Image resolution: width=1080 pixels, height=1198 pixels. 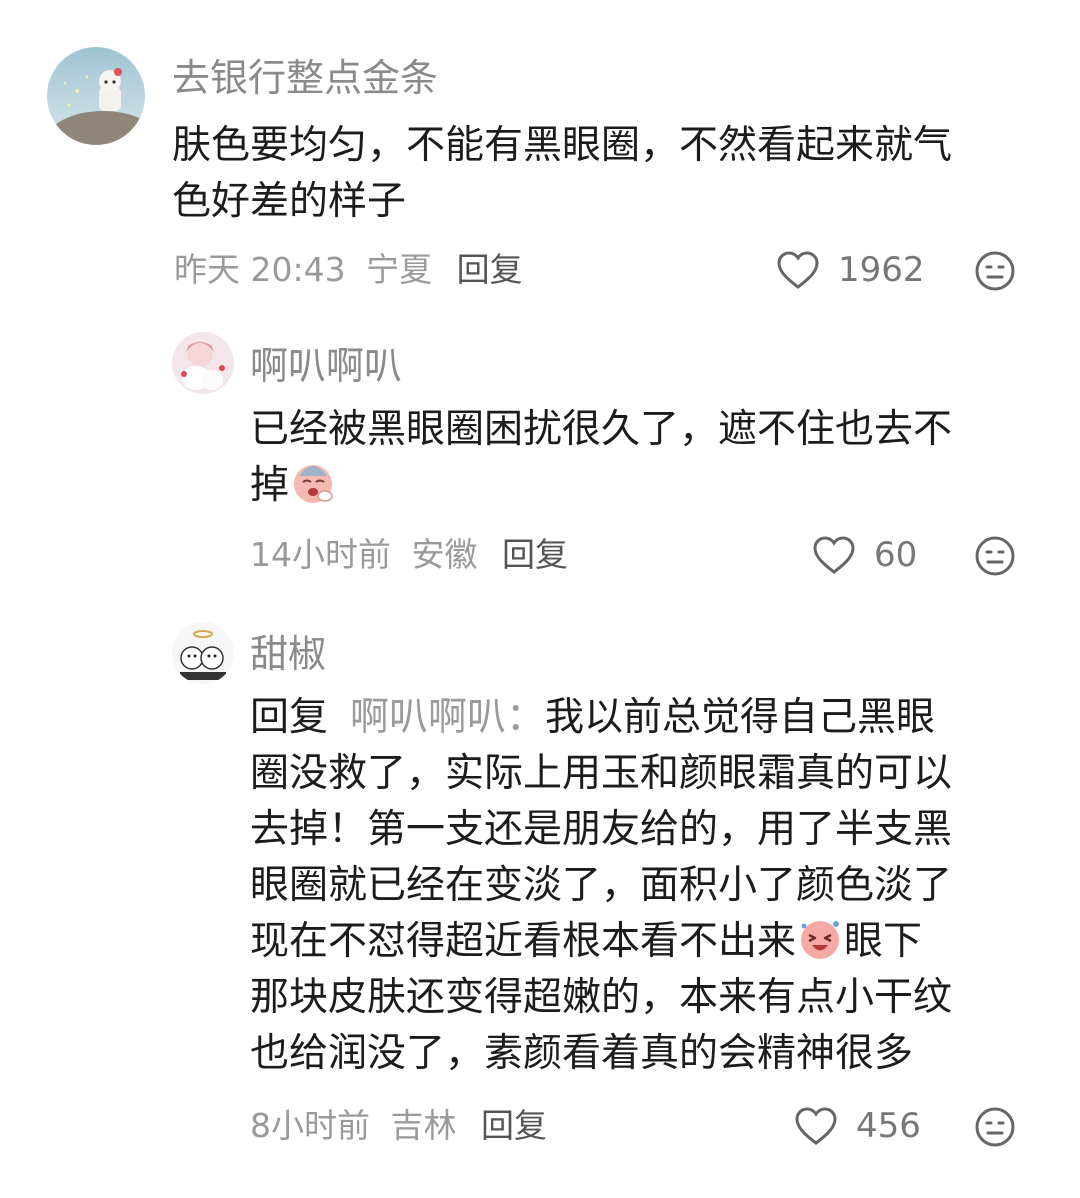 I want to click on location: 宁夏, so click(x=399, y=269).